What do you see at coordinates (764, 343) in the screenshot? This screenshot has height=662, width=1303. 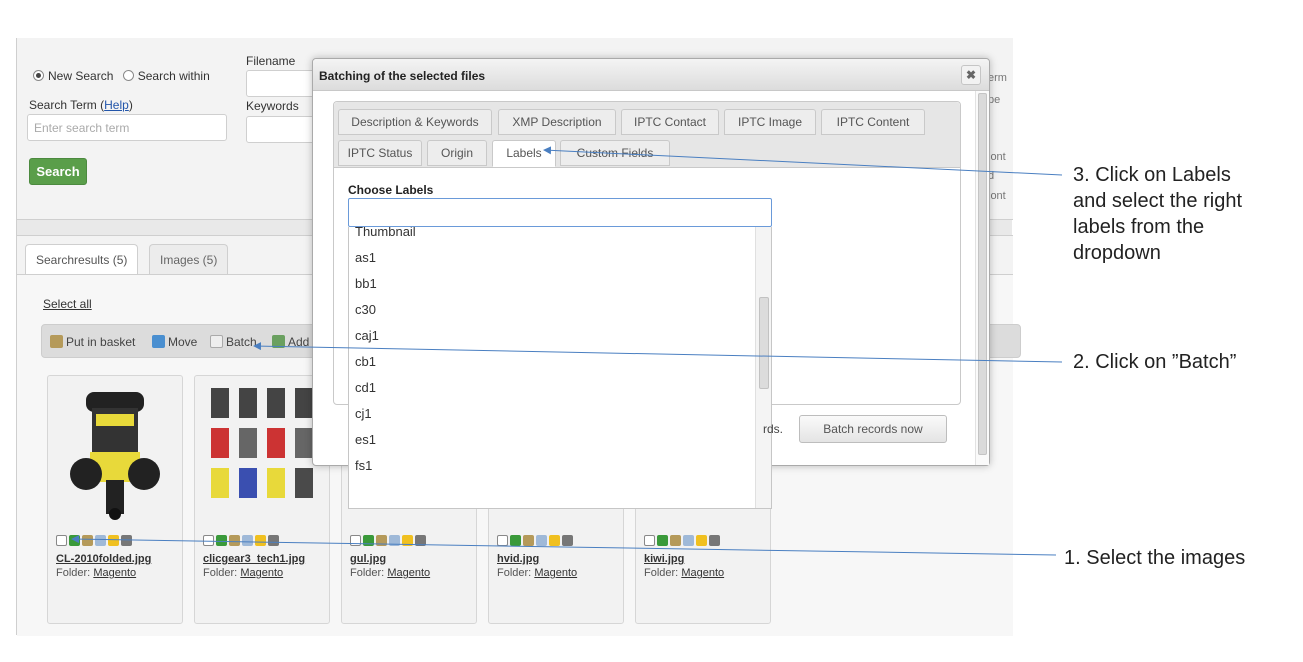 I see `dropdown-scroll-thumb` at bounding box center [764, 343].